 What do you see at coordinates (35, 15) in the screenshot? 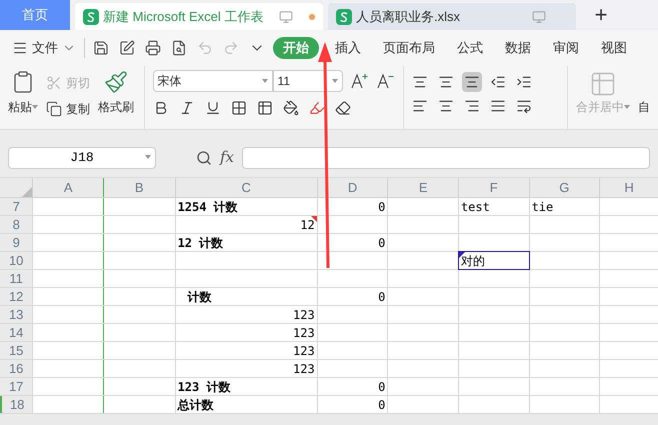
I see `home-tab: 首页` at bounding box center [35, 15].